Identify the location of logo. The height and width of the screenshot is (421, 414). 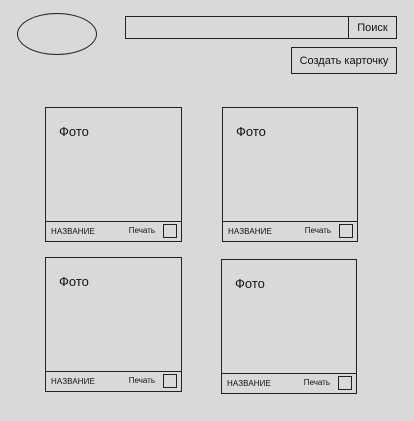
(57, 34).